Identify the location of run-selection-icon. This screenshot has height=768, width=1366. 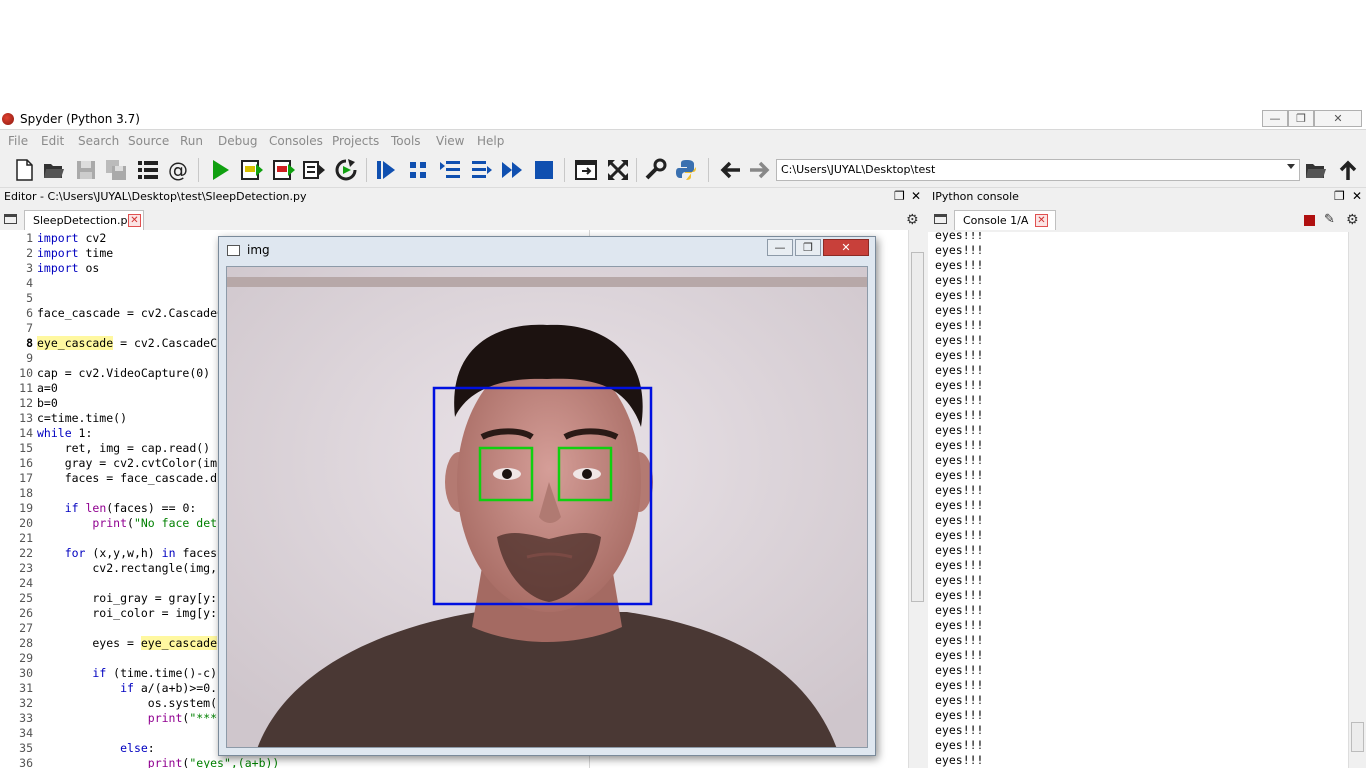
(314, 170).